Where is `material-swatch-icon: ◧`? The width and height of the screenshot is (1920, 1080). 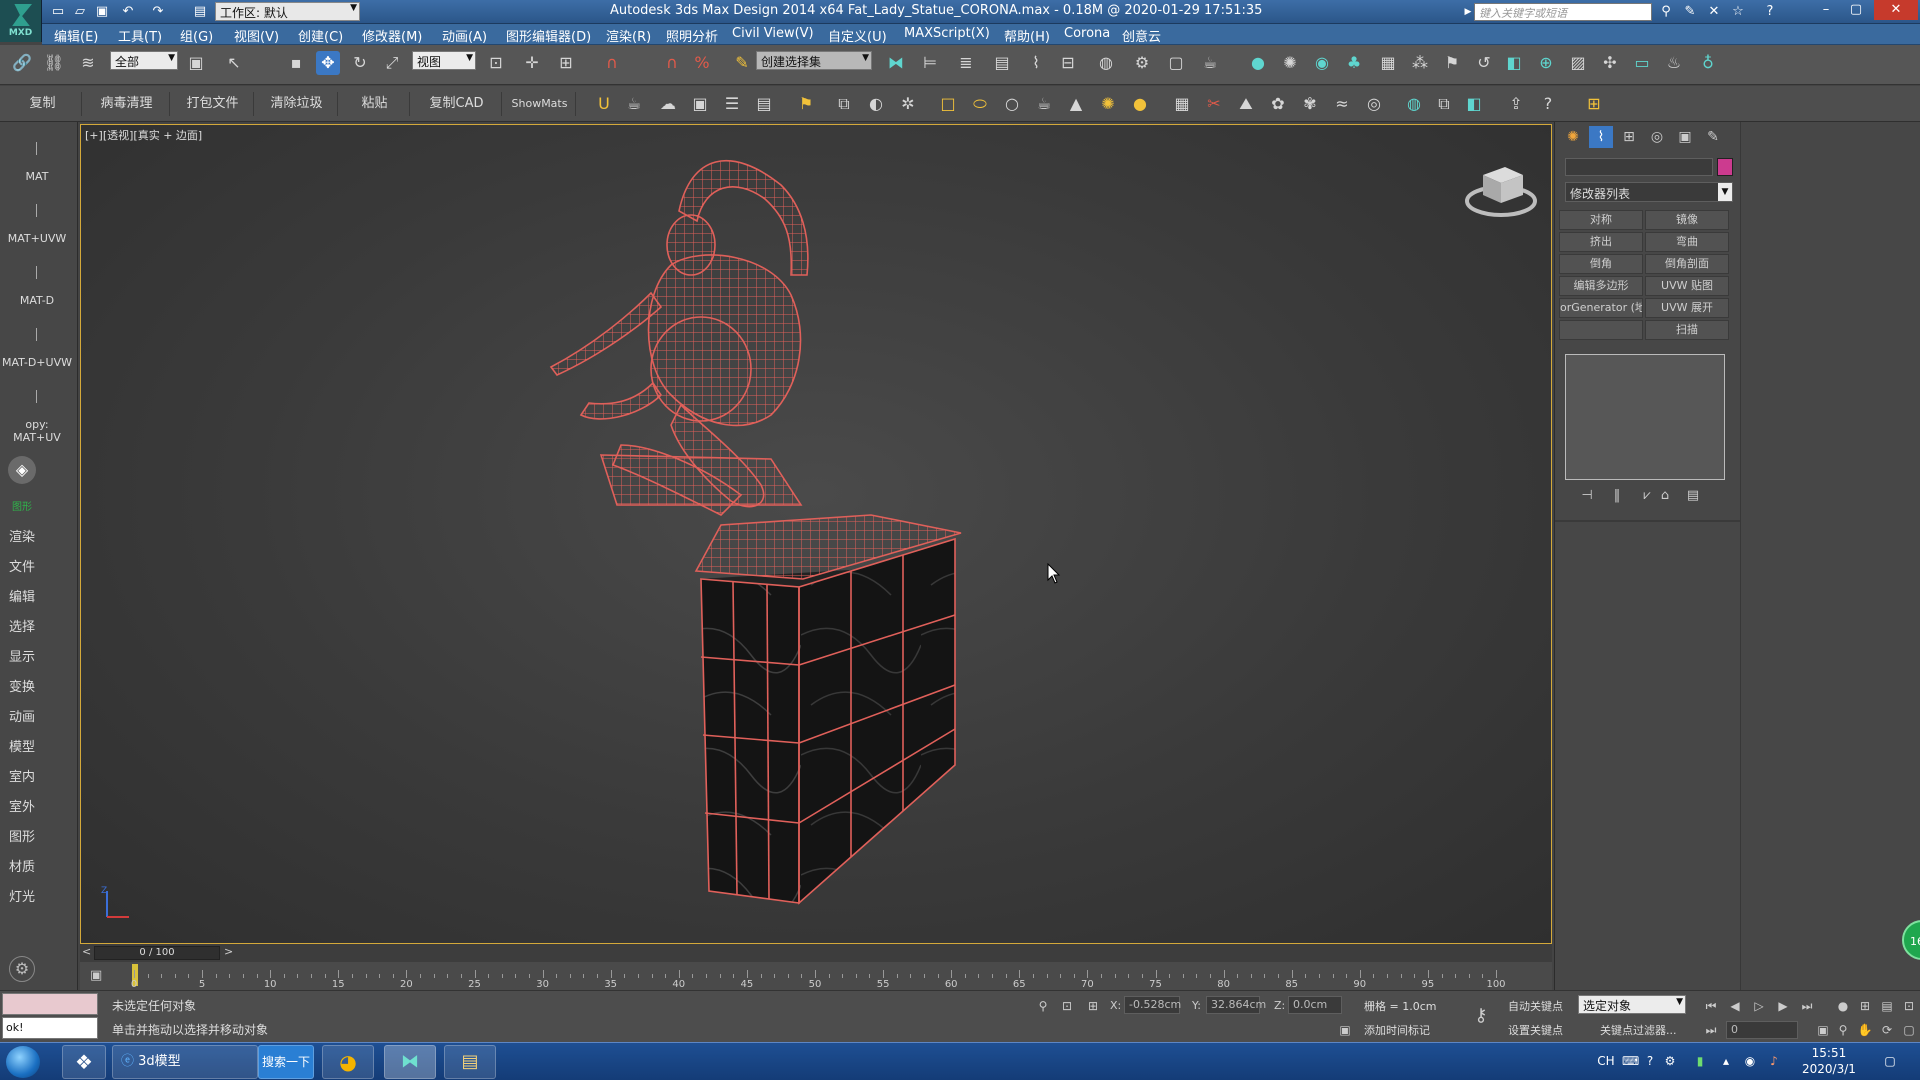 material-swatch-icon: ◧ is located at coordinates (1474, 104).